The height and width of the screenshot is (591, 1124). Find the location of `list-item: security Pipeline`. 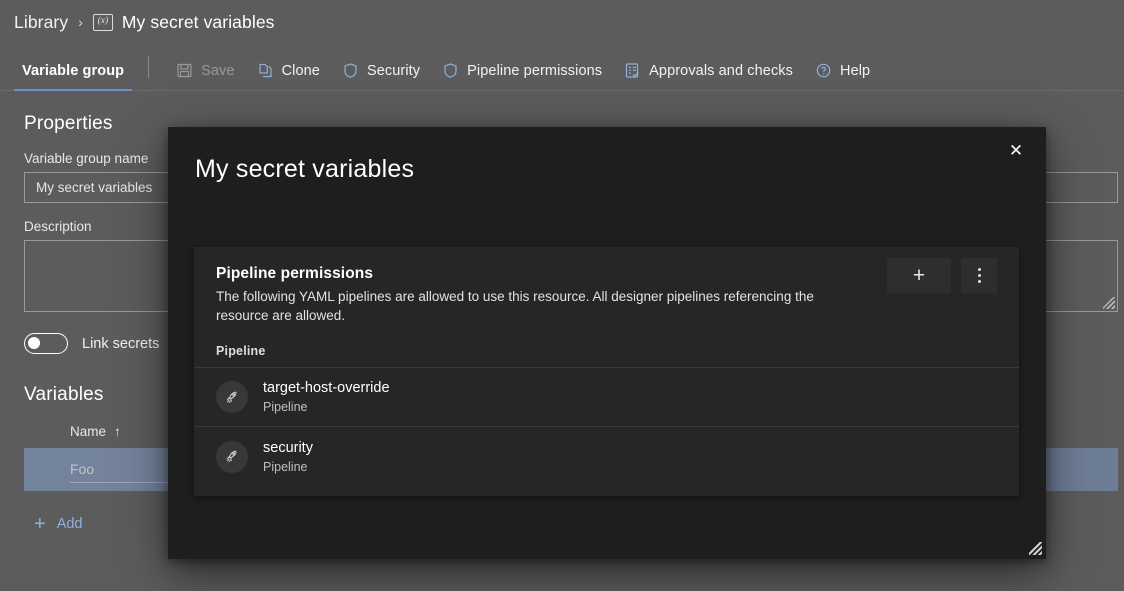

list-item: security Pipeline is located at coordinates (606, 456).